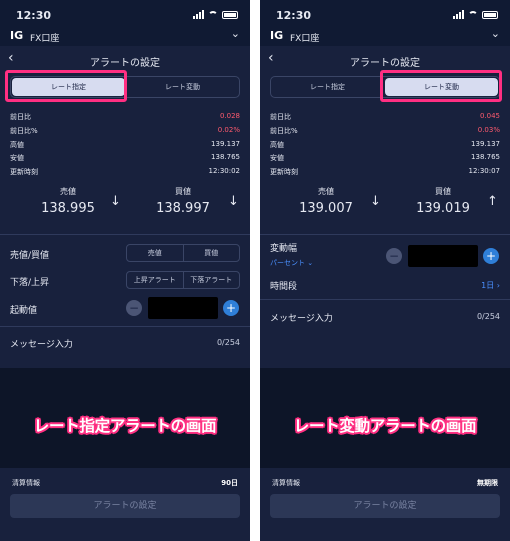  I want to click on trigger-label: 起動値, so click(24, 311).